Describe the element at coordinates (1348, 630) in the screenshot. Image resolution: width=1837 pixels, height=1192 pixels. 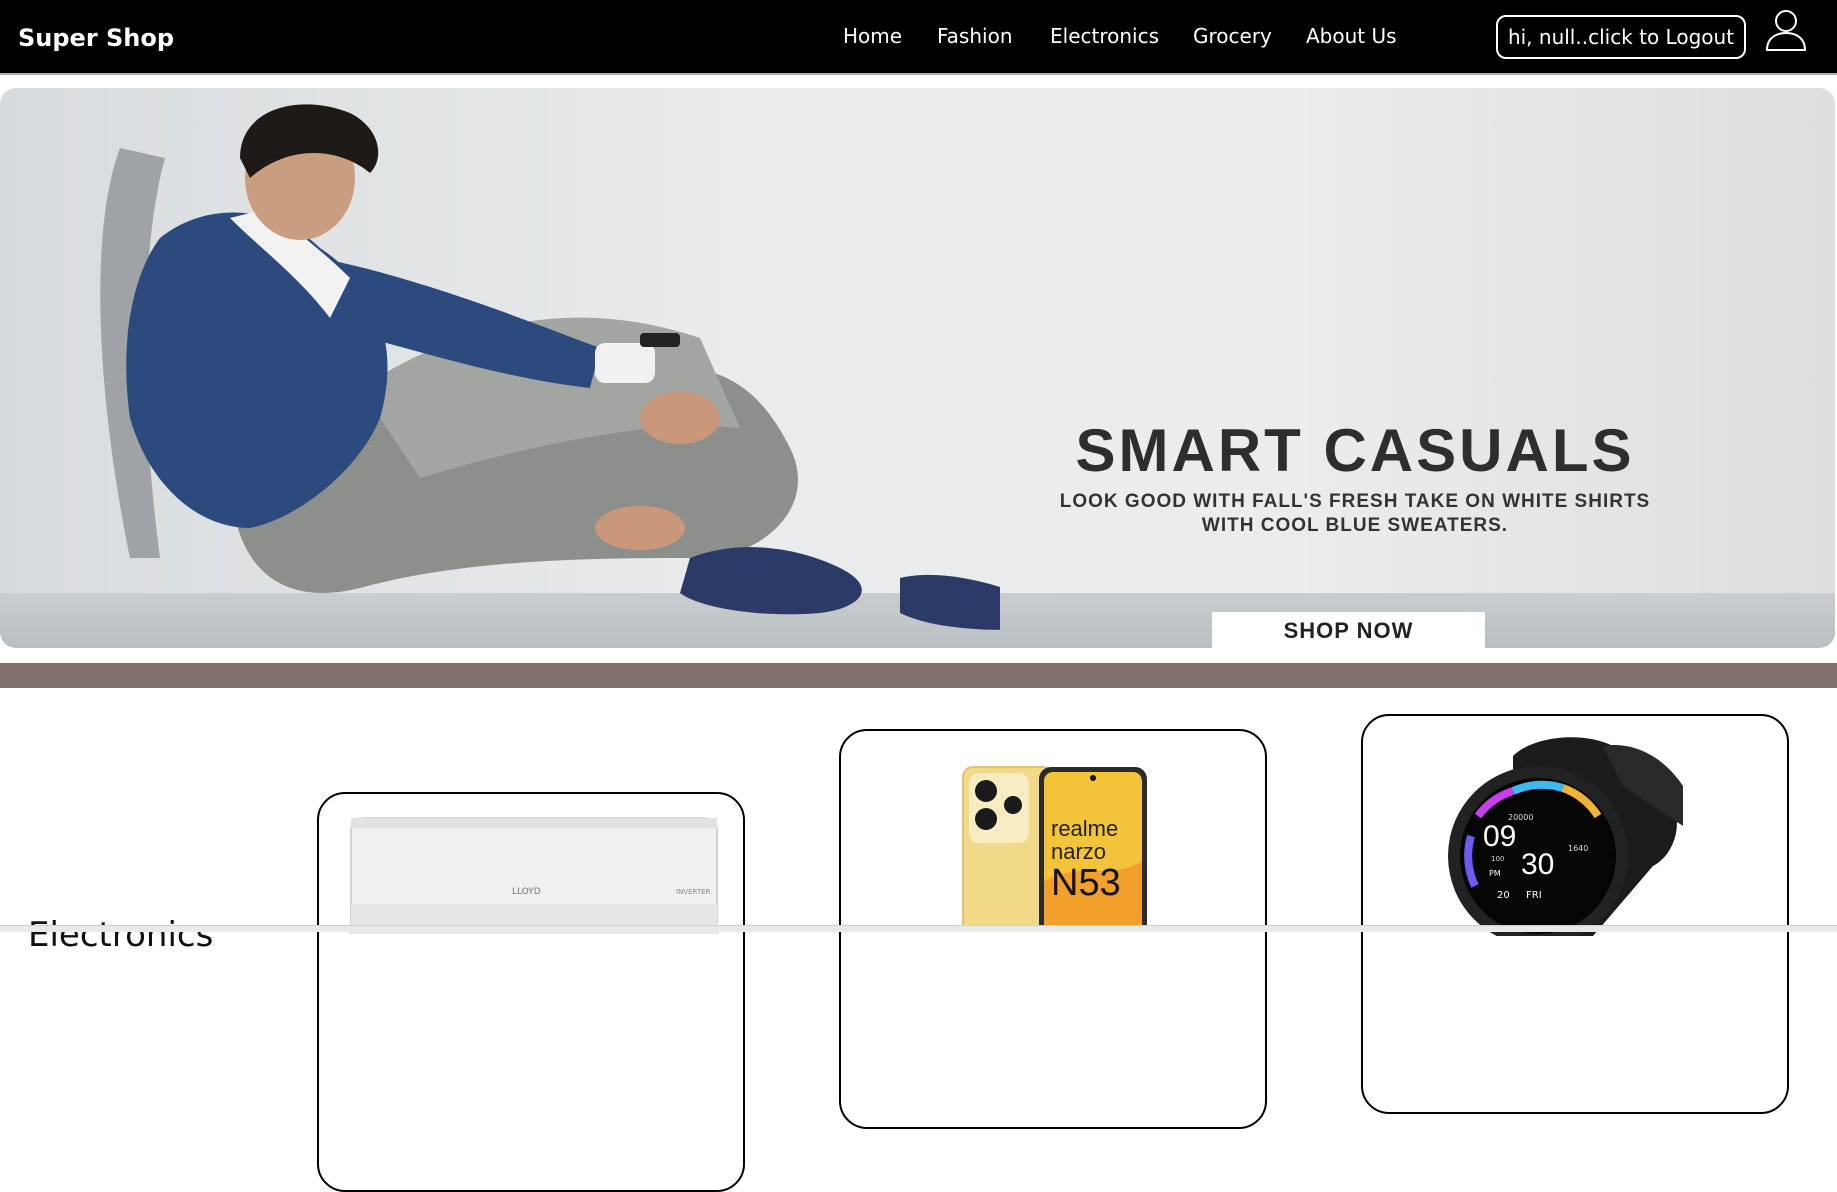
I see `shop-now-button: SHOP NOW` at that location.